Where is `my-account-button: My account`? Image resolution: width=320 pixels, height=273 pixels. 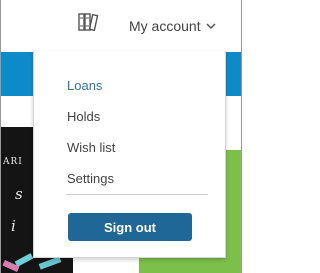 my-account-button: My account is located at coordinates (172, 26).